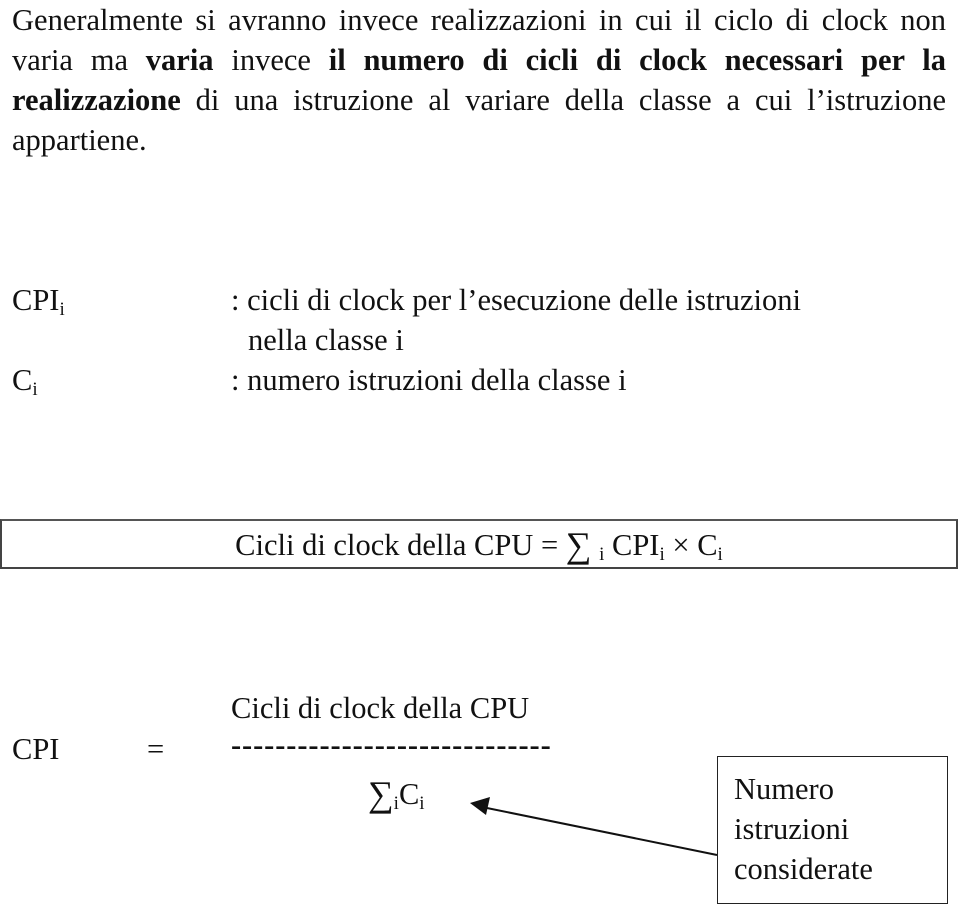 The width and height of the screenshot is (960, 908). I want to click on annotation-box: Numero istruzioni considerate, so click(832, 830).